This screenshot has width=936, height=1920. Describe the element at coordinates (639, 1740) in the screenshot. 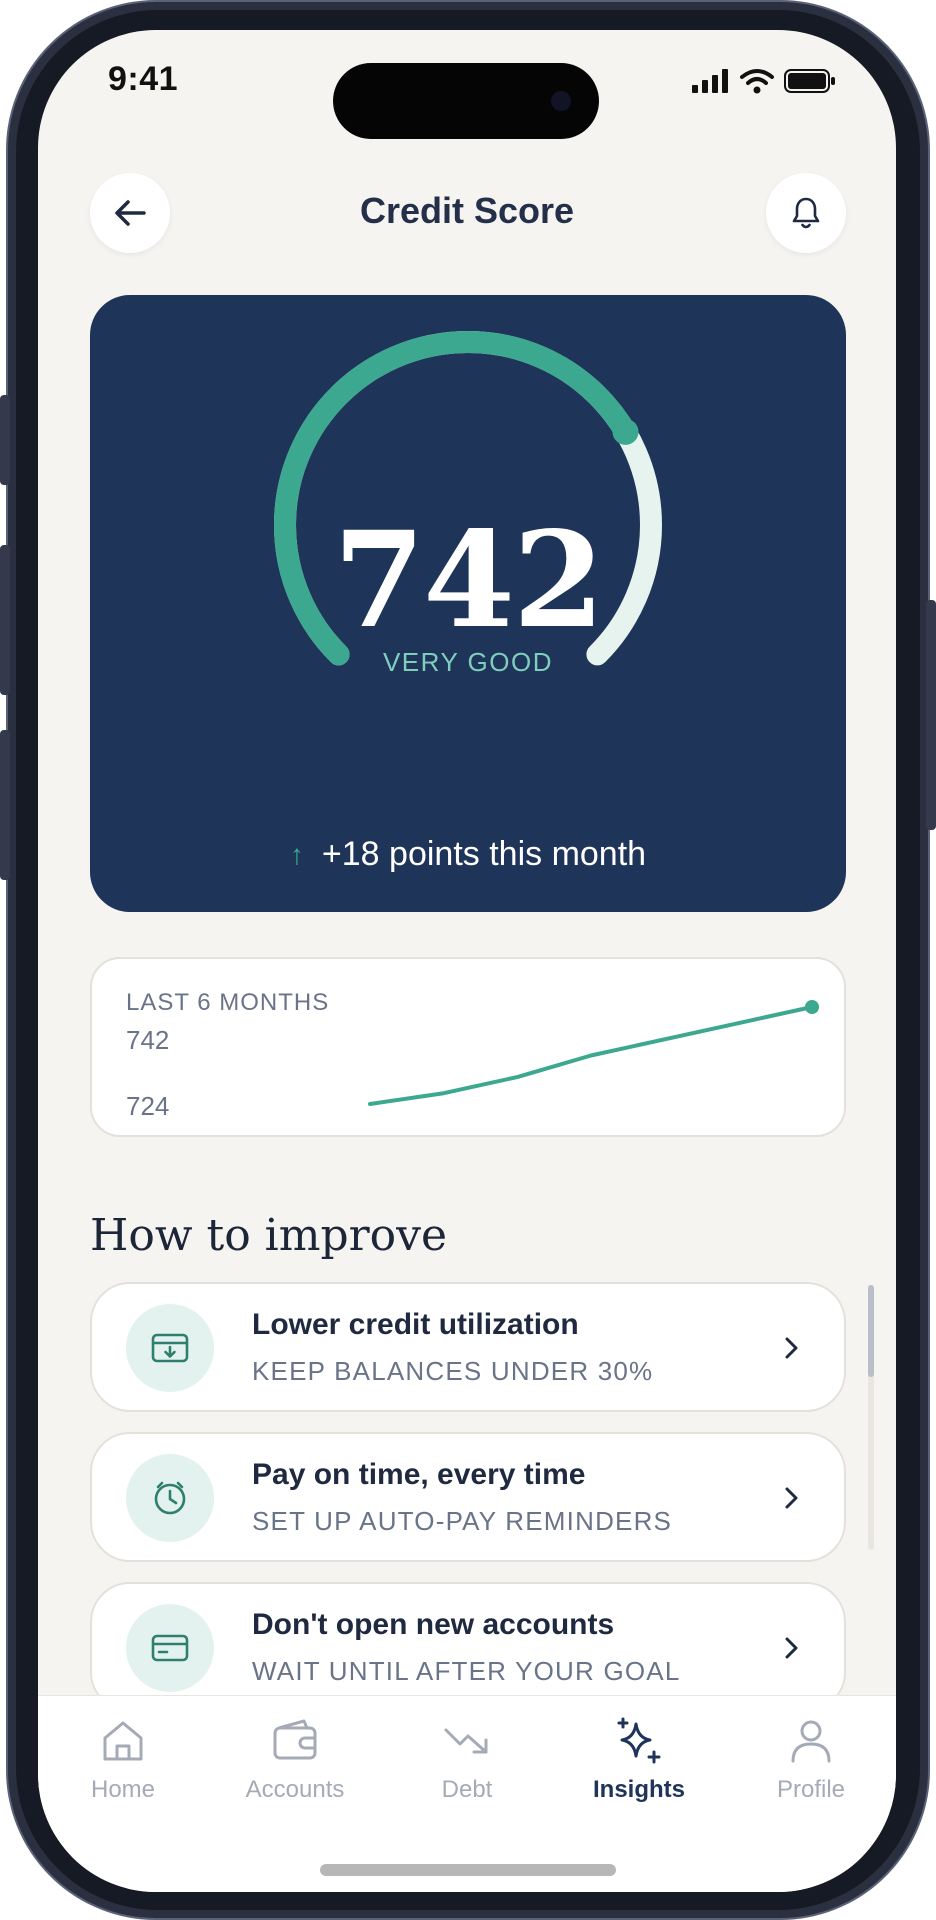

I see `sparkle-icon` at that location.